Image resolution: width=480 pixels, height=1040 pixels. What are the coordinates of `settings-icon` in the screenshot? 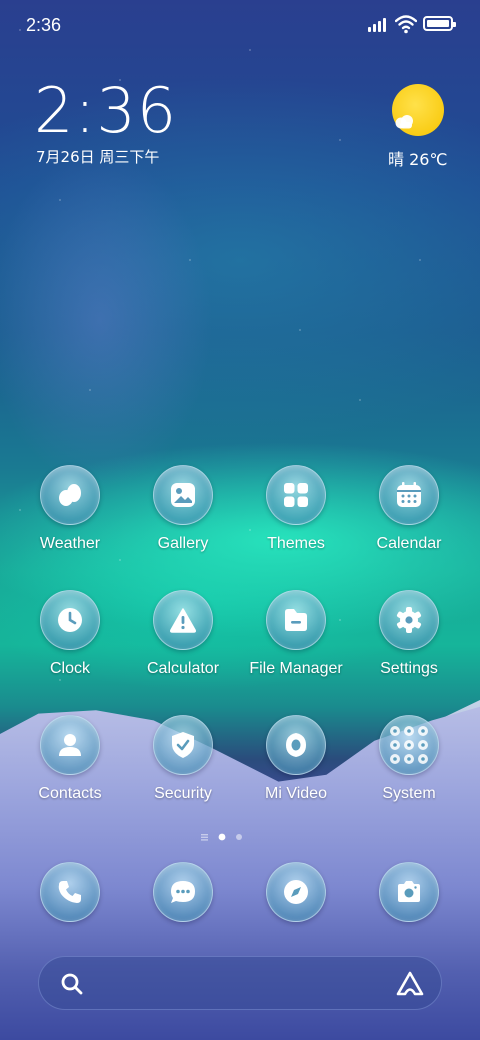 It's located at (409, 620).